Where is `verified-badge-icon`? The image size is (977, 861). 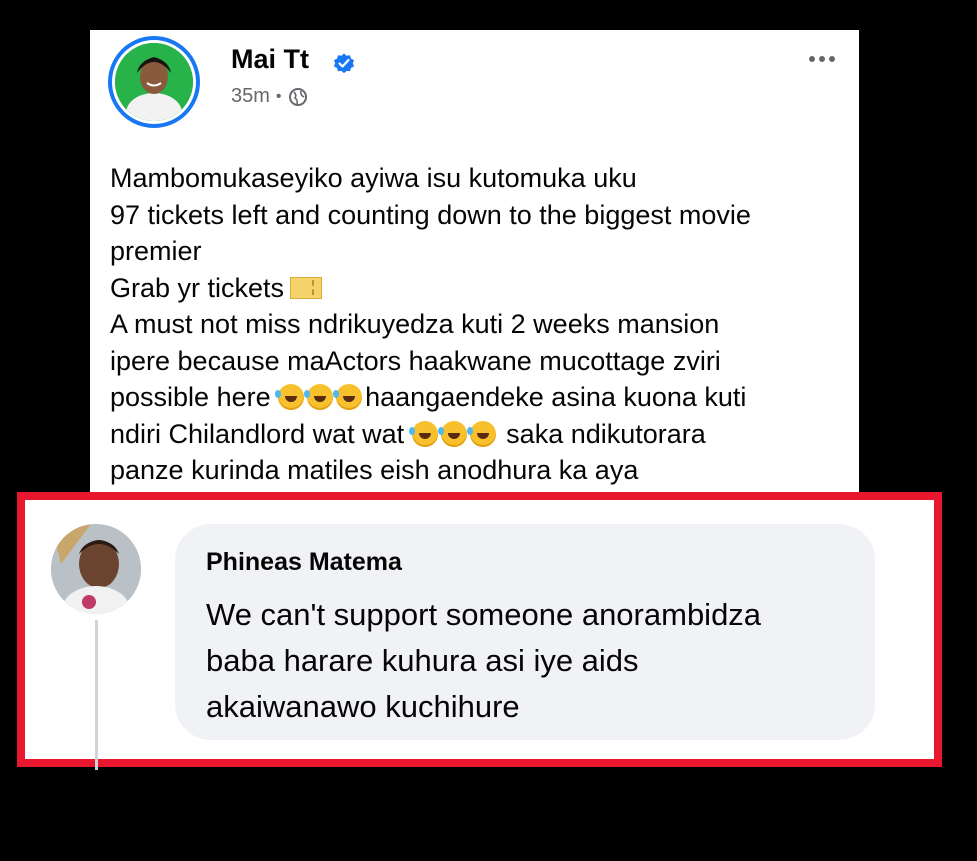
verified-badge-icon is located at coordinates (344, 63).